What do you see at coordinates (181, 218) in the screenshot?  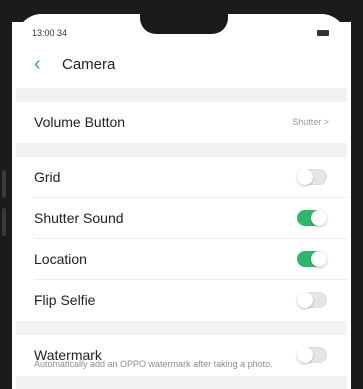 I see `shutter-sound-row: Shutter Sound` at bounding box center [181, 218].